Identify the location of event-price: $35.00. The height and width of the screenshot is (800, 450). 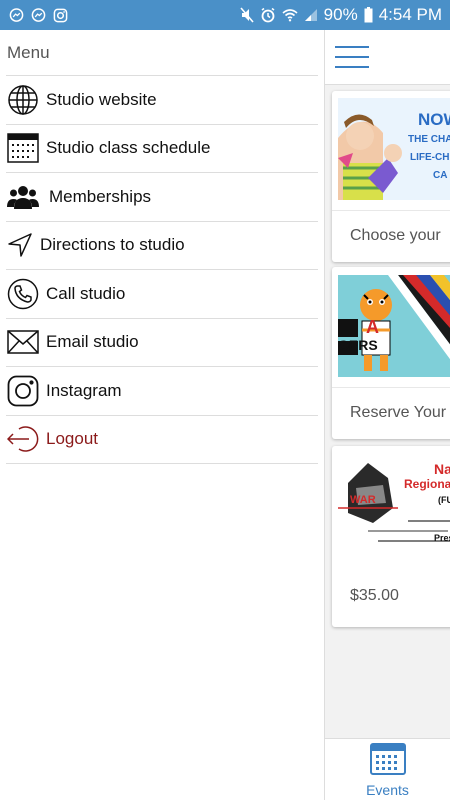
(374, 595).